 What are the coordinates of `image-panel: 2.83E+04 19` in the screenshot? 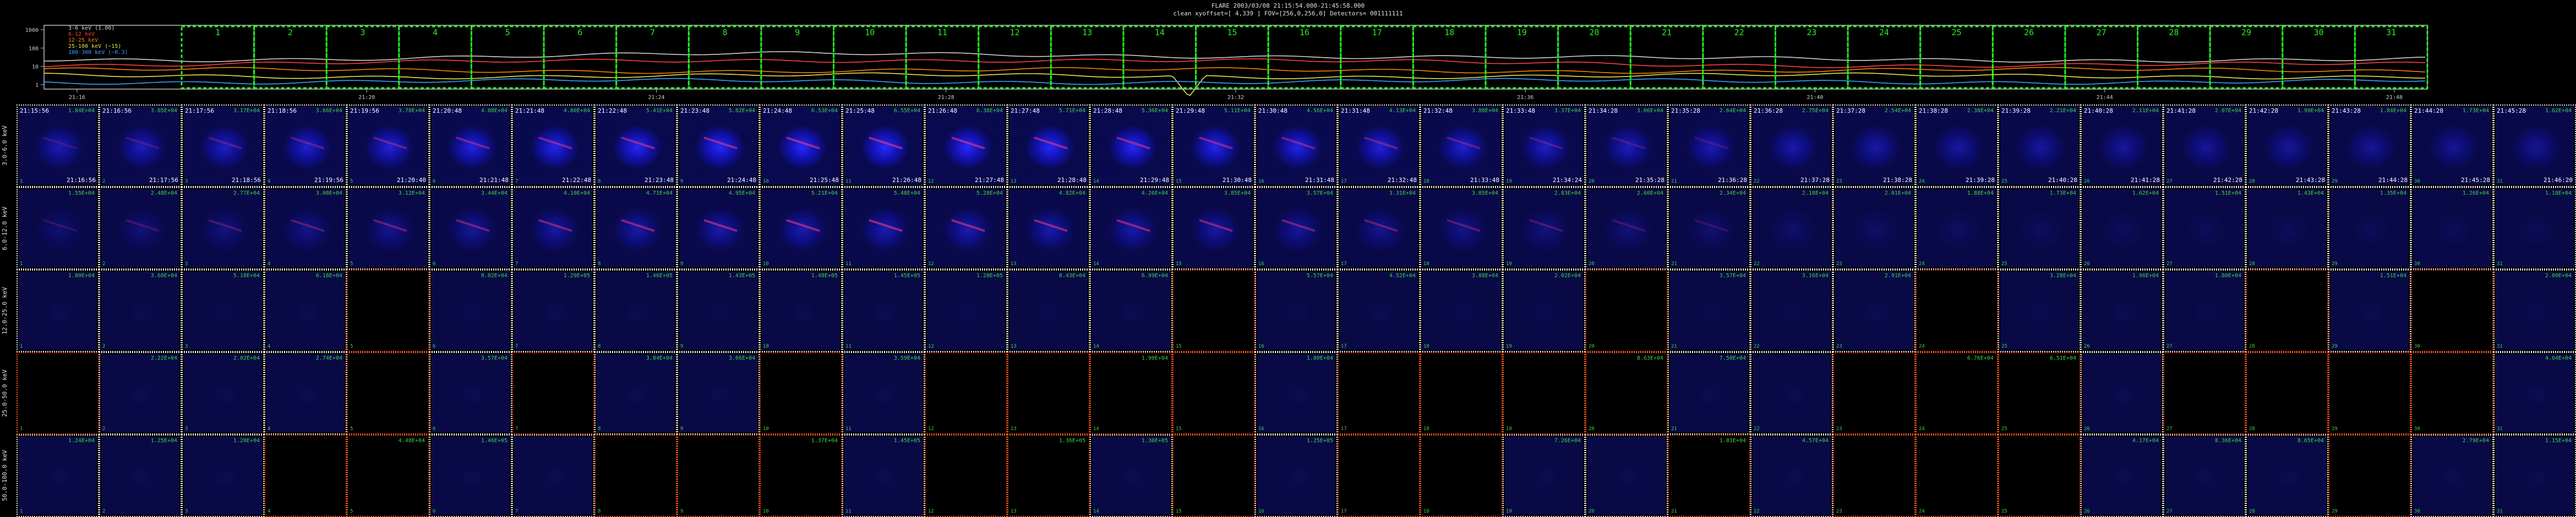 It's located at (1544, 228).